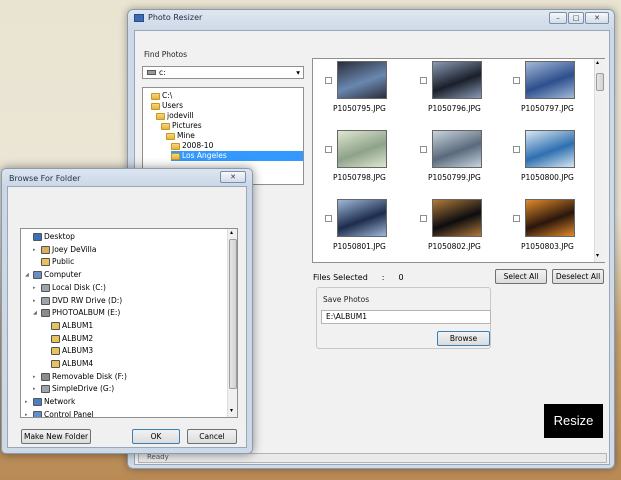  I want to click on save-photos-group: Save Photos E:\ALBUM1 Browse, so click(403, 318).